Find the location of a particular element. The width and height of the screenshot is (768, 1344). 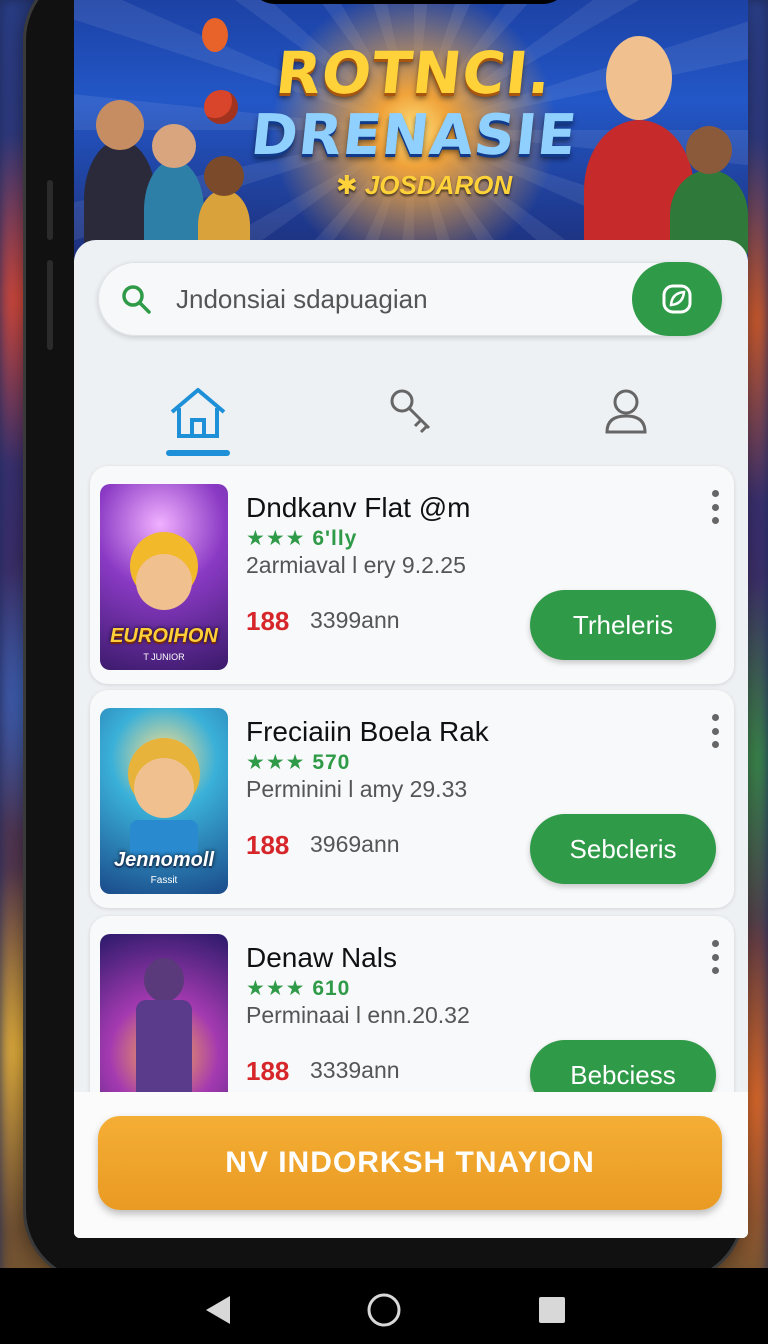

game-action-button: Trheleris is located at coordinates (623, 625).